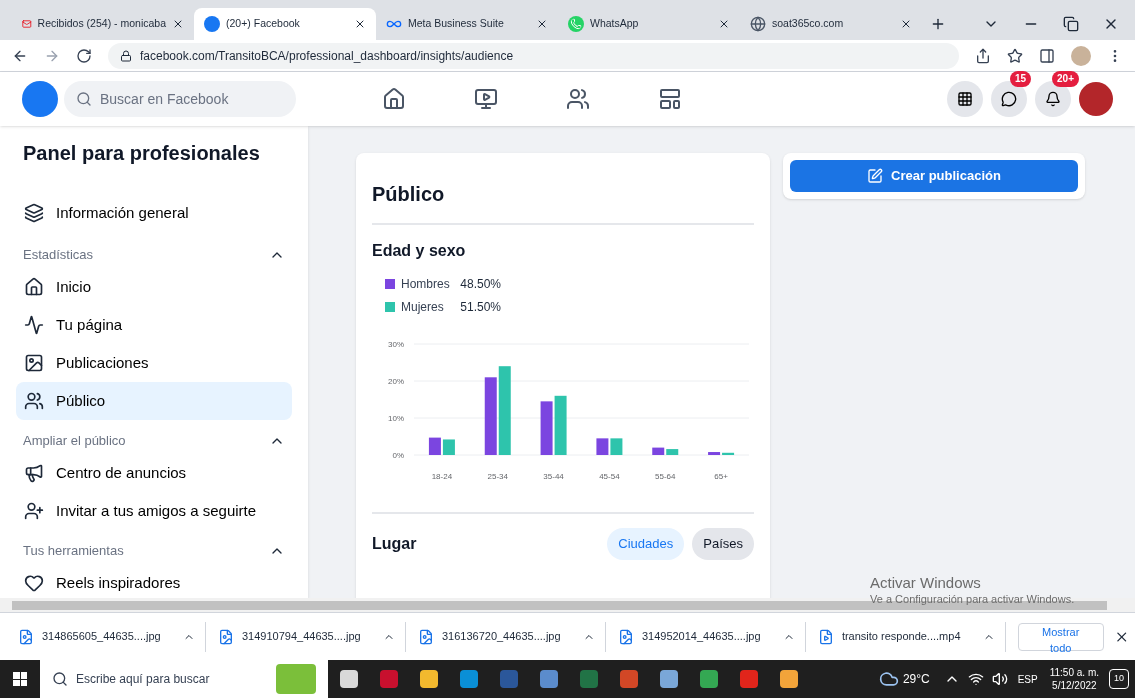 This screenshot has width=1135, height=698. What do you see at coordinates (934, 176) in the screenshot?
I see `create-post-button: Crear publicación` at bounding box center [934, 176].